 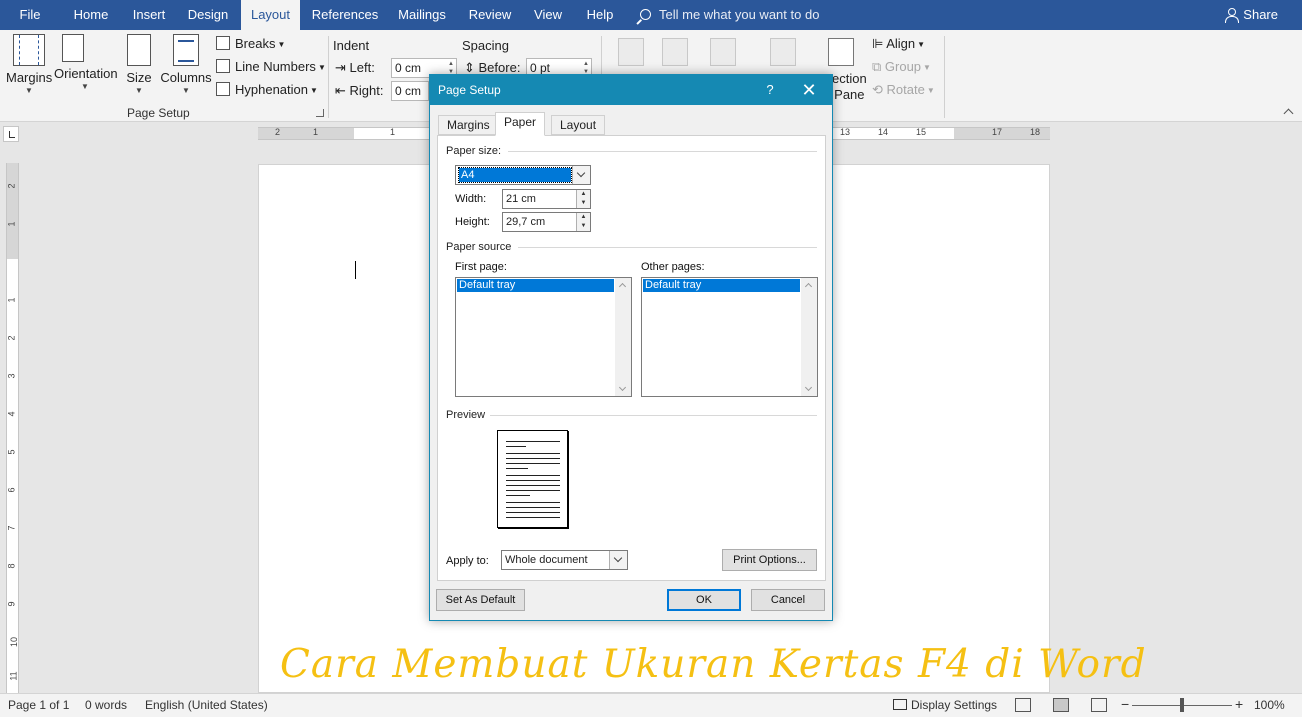 What do you see at coordinates (271, 67) in the screenshot?
I see `line-numbers-button: Line Numbers ▼` at bounding box center [271, 67].